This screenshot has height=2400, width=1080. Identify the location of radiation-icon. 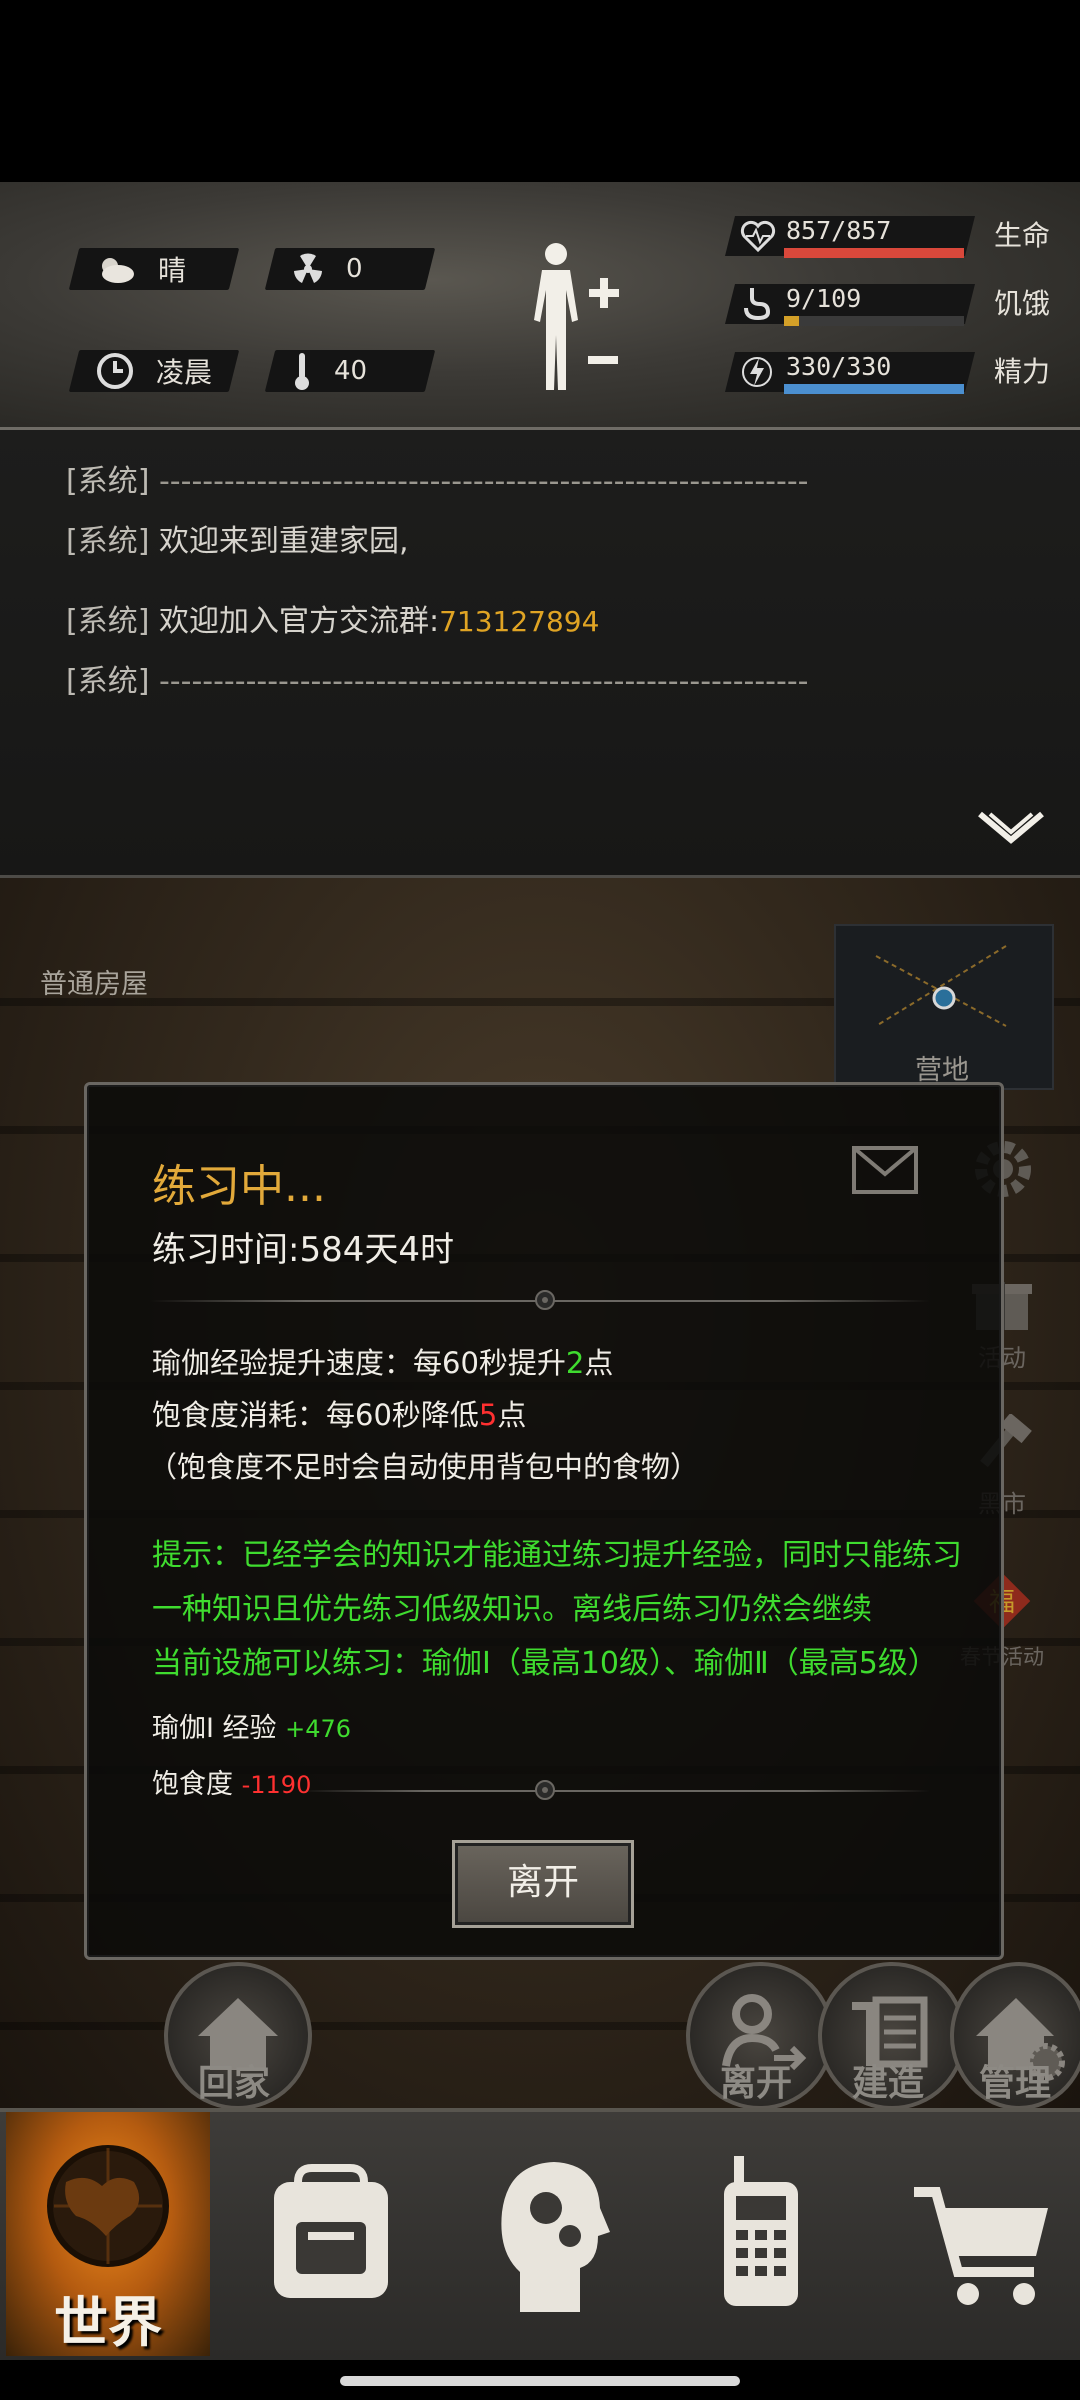
(308, 269).